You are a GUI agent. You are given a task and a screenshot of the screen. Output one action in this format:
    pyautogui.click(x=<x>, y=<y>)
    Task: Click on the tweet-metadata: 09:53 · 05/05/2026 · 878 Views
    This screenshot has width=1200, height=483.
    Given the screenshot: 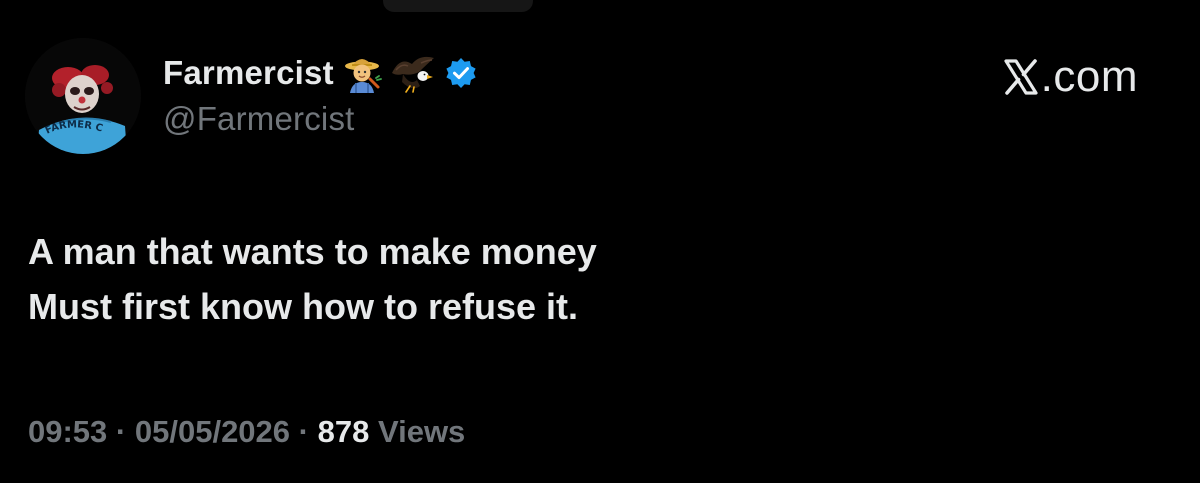 What is the action you would take?
    pyautogui.click(x=246, y=432)
    